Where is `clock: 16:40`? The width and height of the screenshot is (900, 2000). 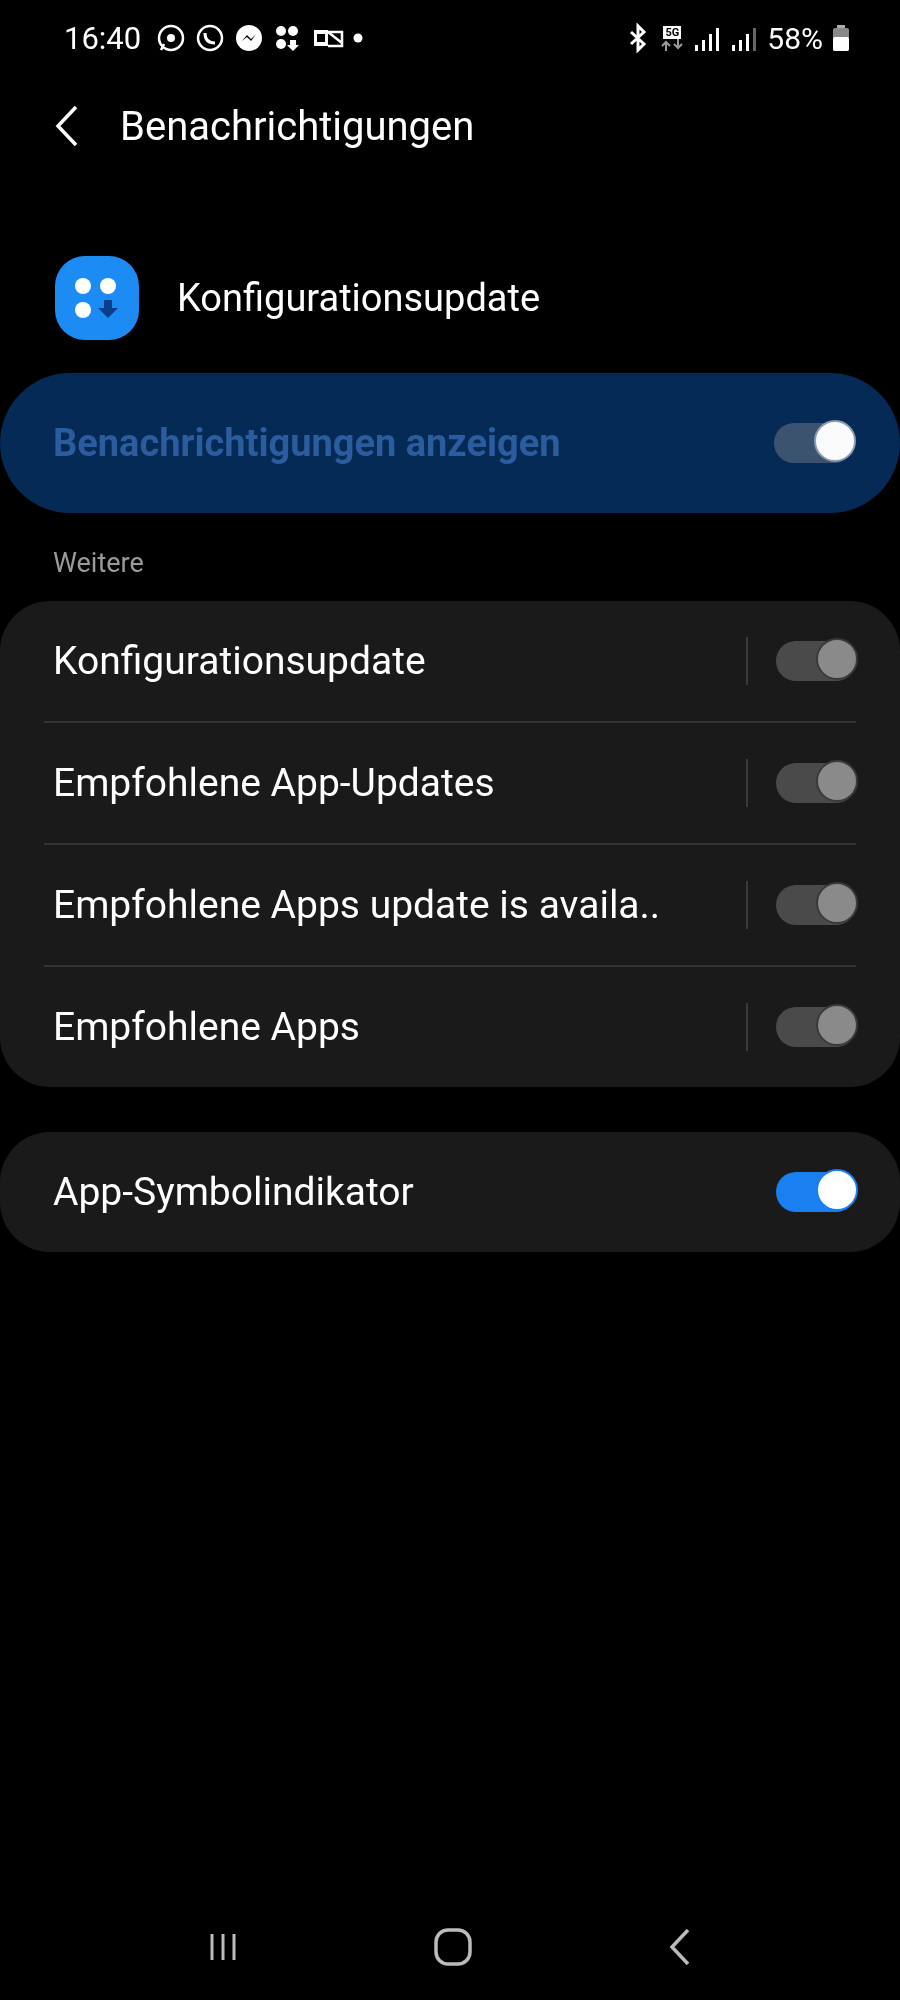 clock: 16:40 is located at coordinates (103, 38).